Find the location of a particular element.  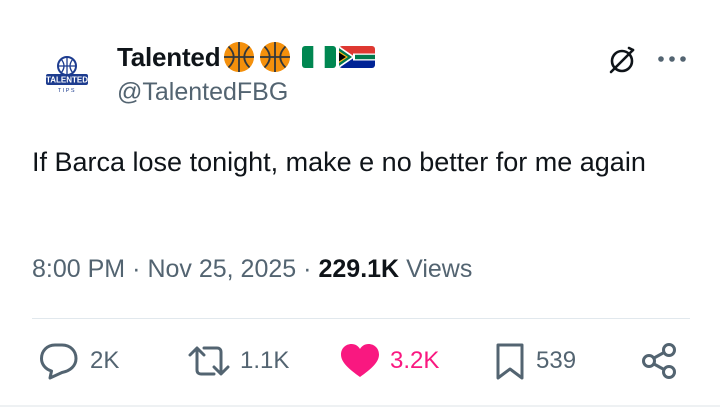

like-button: 3.2K is located at coordinates (389, 361).